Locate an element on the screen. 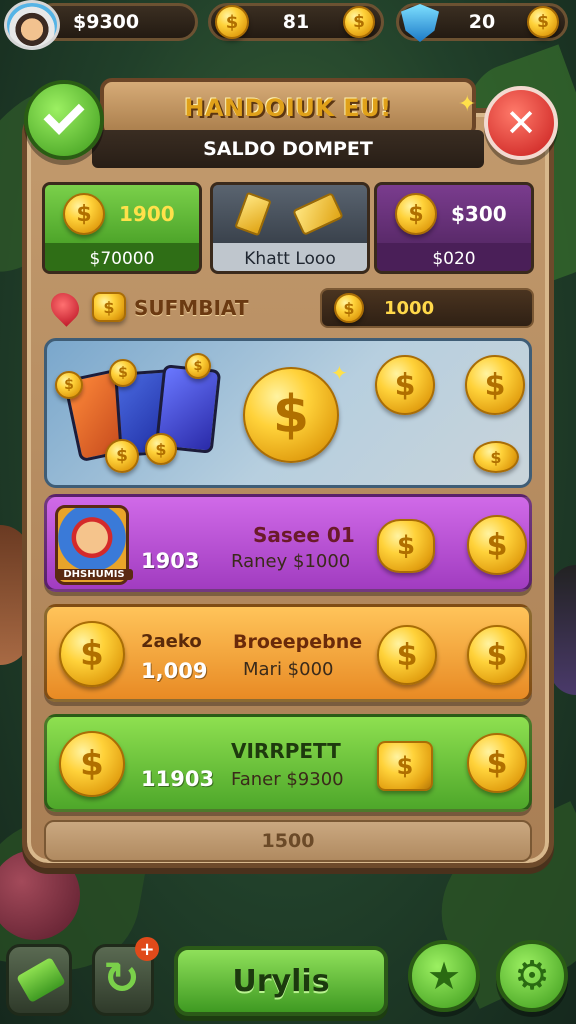 The height and width of the screenshot is (1024, 576). offer-row: $ 11903 VIRRPETT Faner $9300 $ $ is located at coordinates (288, 763).